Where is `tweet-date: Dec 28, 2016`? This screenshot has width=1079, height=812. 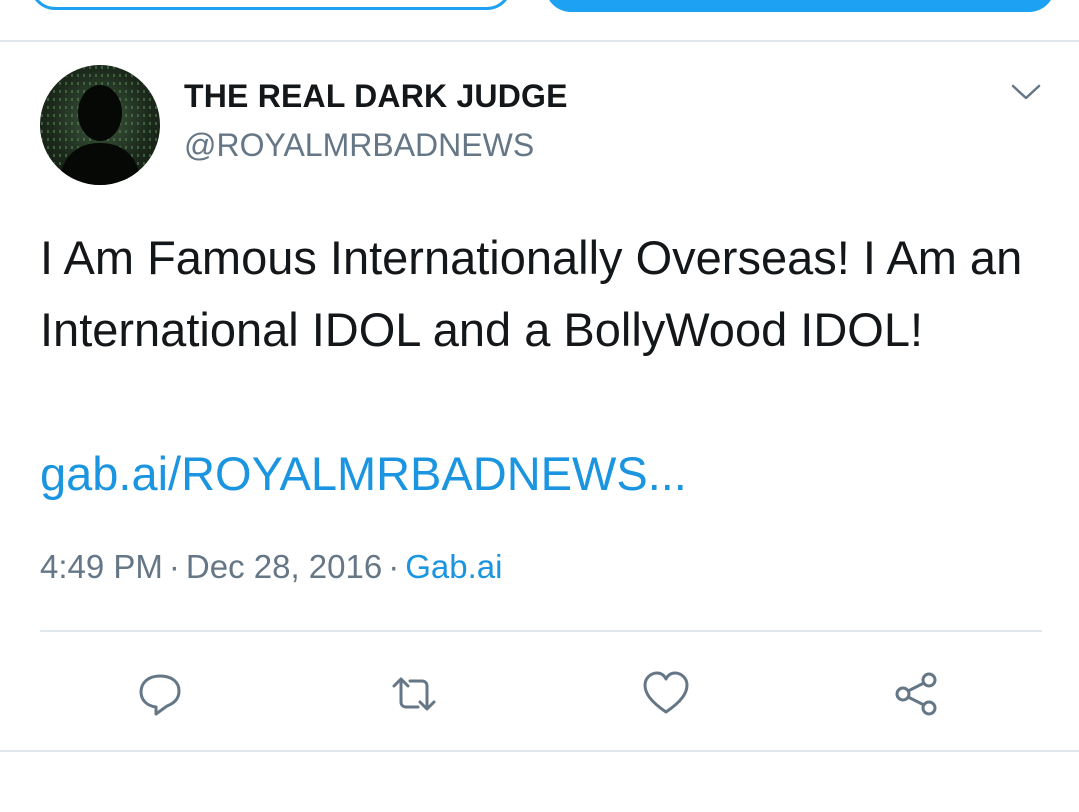 tweet-date: Dec 28, 2016 is located at coordinates (284, 566).